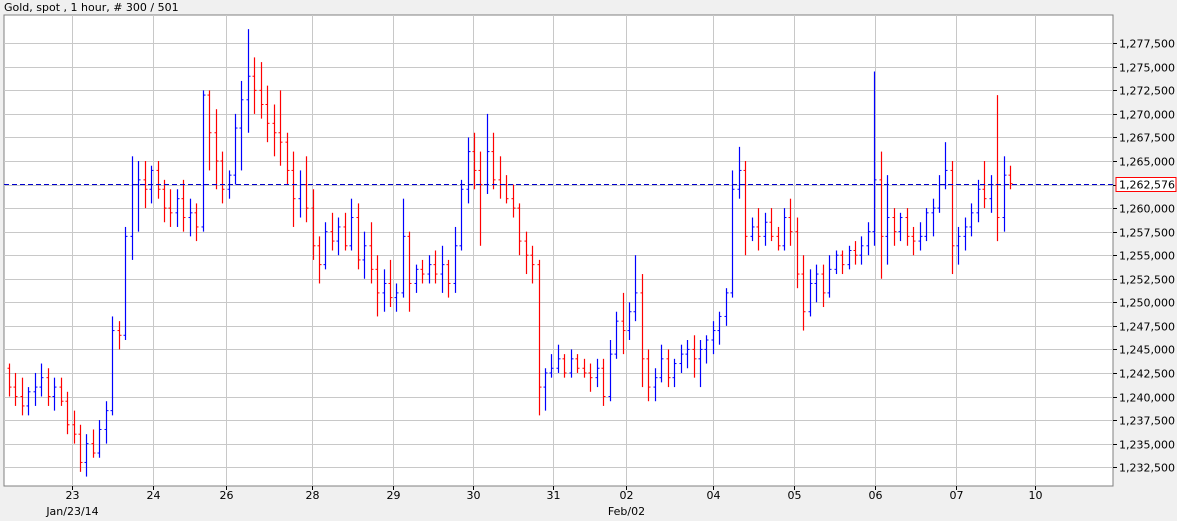  Describe the element at coordinates (1147, 421) in the screenshot. I see `y-tick-label: 1,237,500` at that location.